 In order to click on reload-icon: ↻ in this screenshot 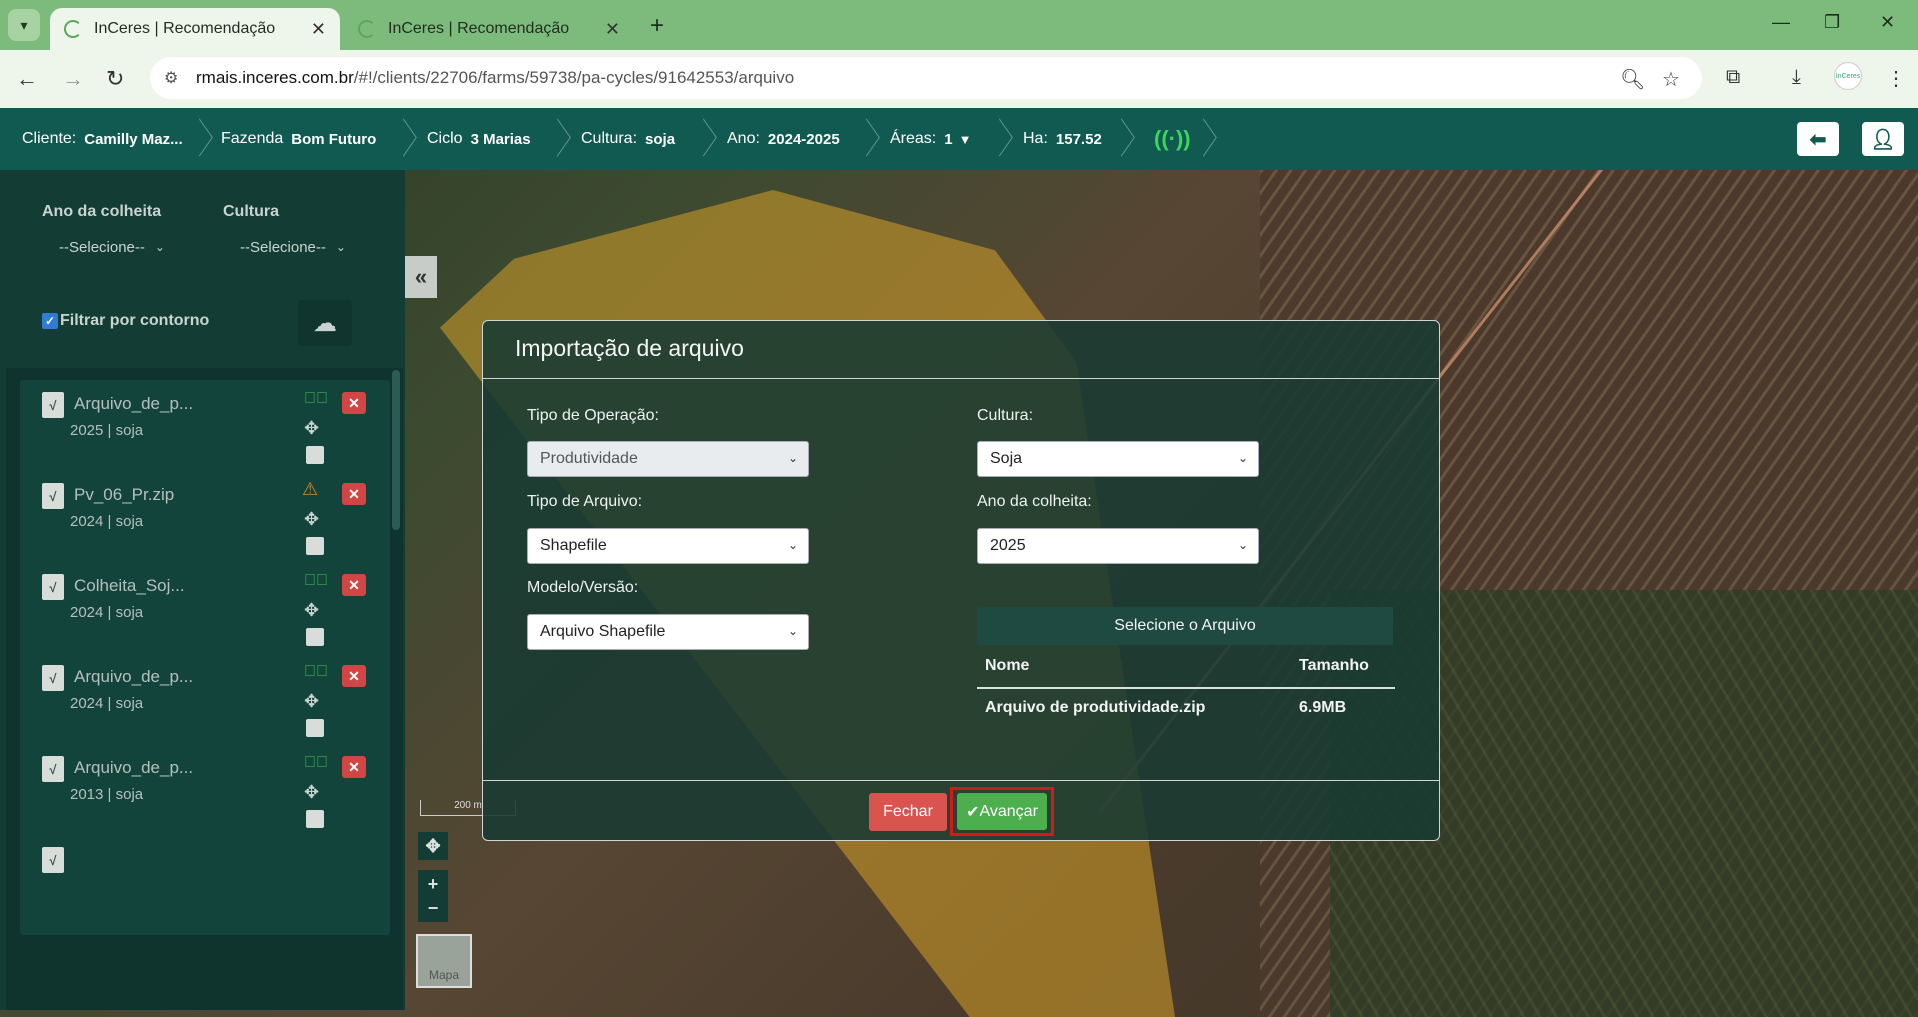, I will do `click(115, 79)`.